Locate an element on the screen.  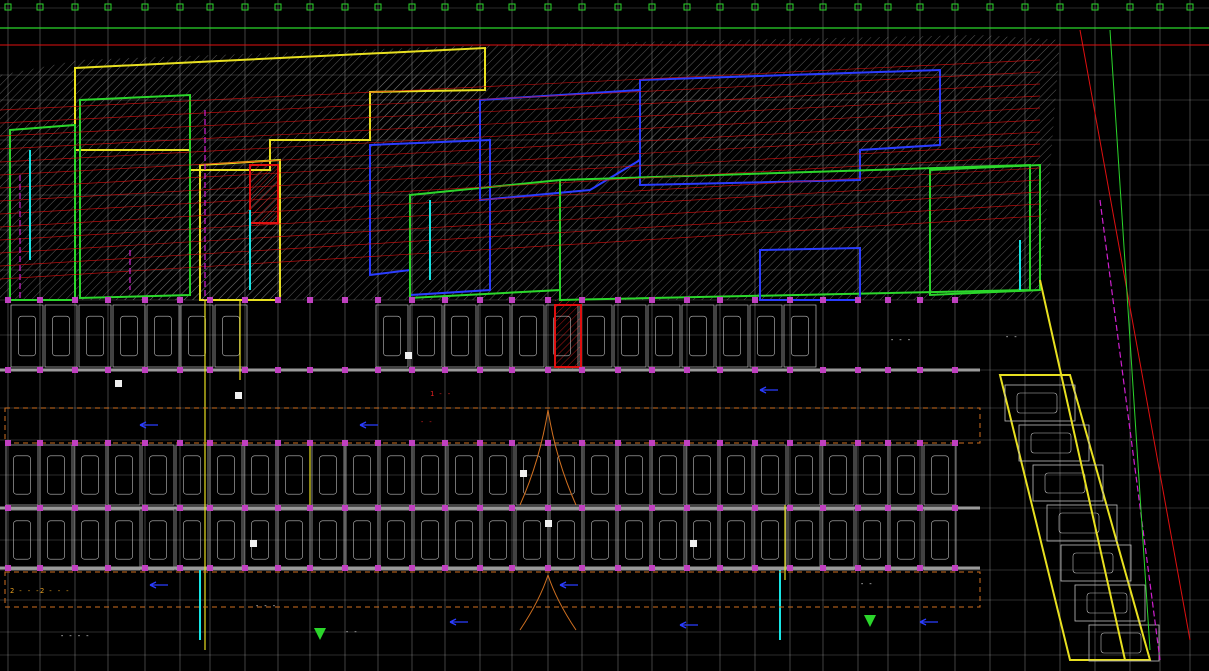
ramp-car-outline is located at coordinates (1065, 483).